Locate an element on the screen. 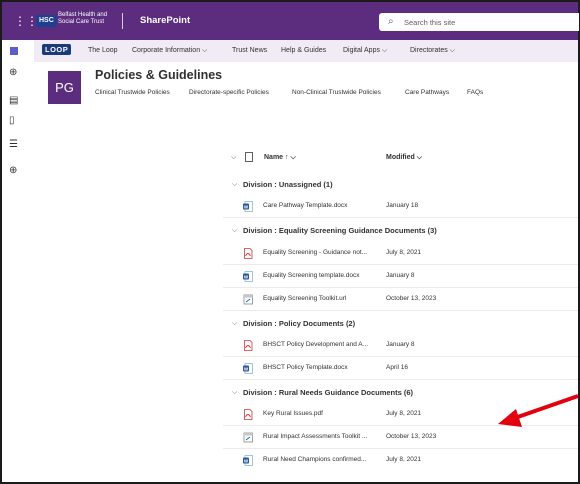  annotation-arrow is located at coordinates (538, 410).